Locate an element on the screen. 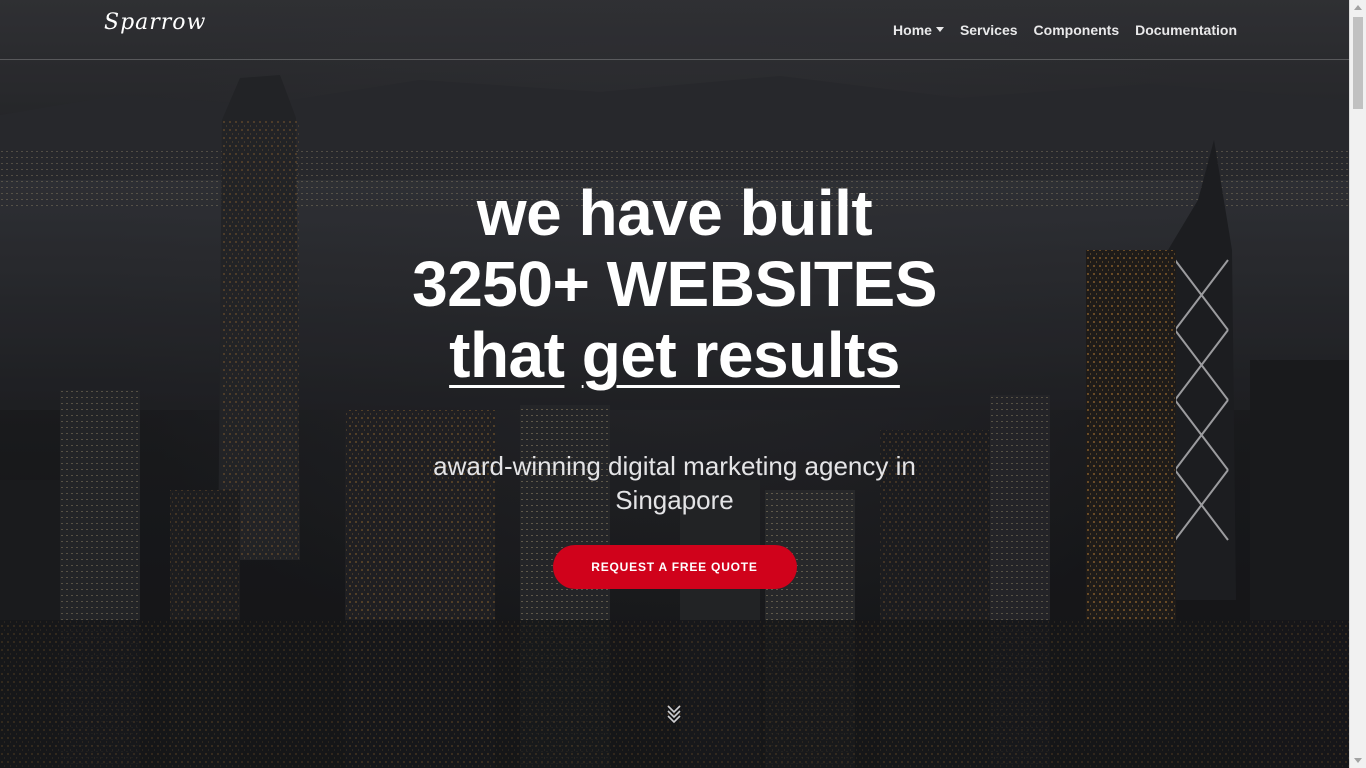 The width and height of the screenshot is (1366, 768). headline-underlined-get-results: get results is located at coordinates (741, 355).